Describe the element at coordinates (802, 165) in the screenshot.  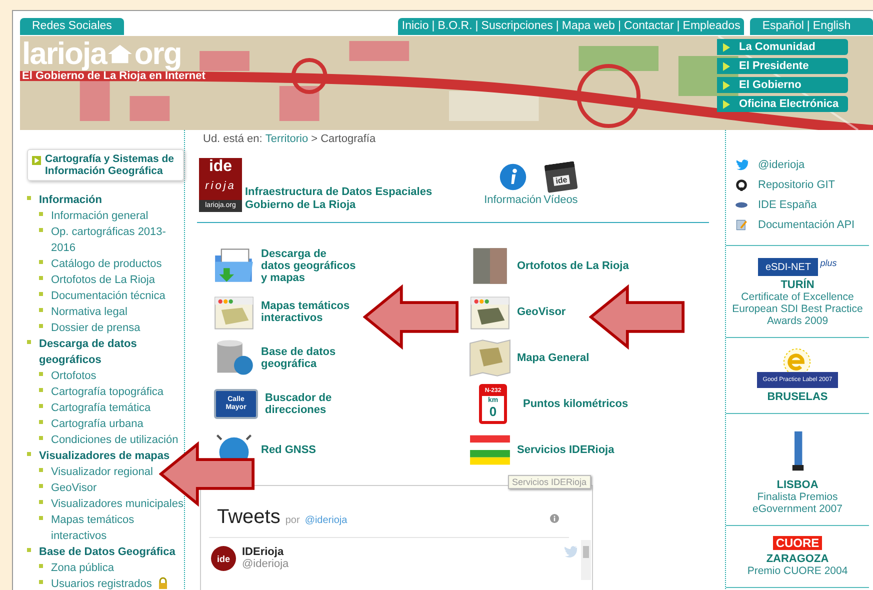
I see `resource-link: @iderioja` at that location.